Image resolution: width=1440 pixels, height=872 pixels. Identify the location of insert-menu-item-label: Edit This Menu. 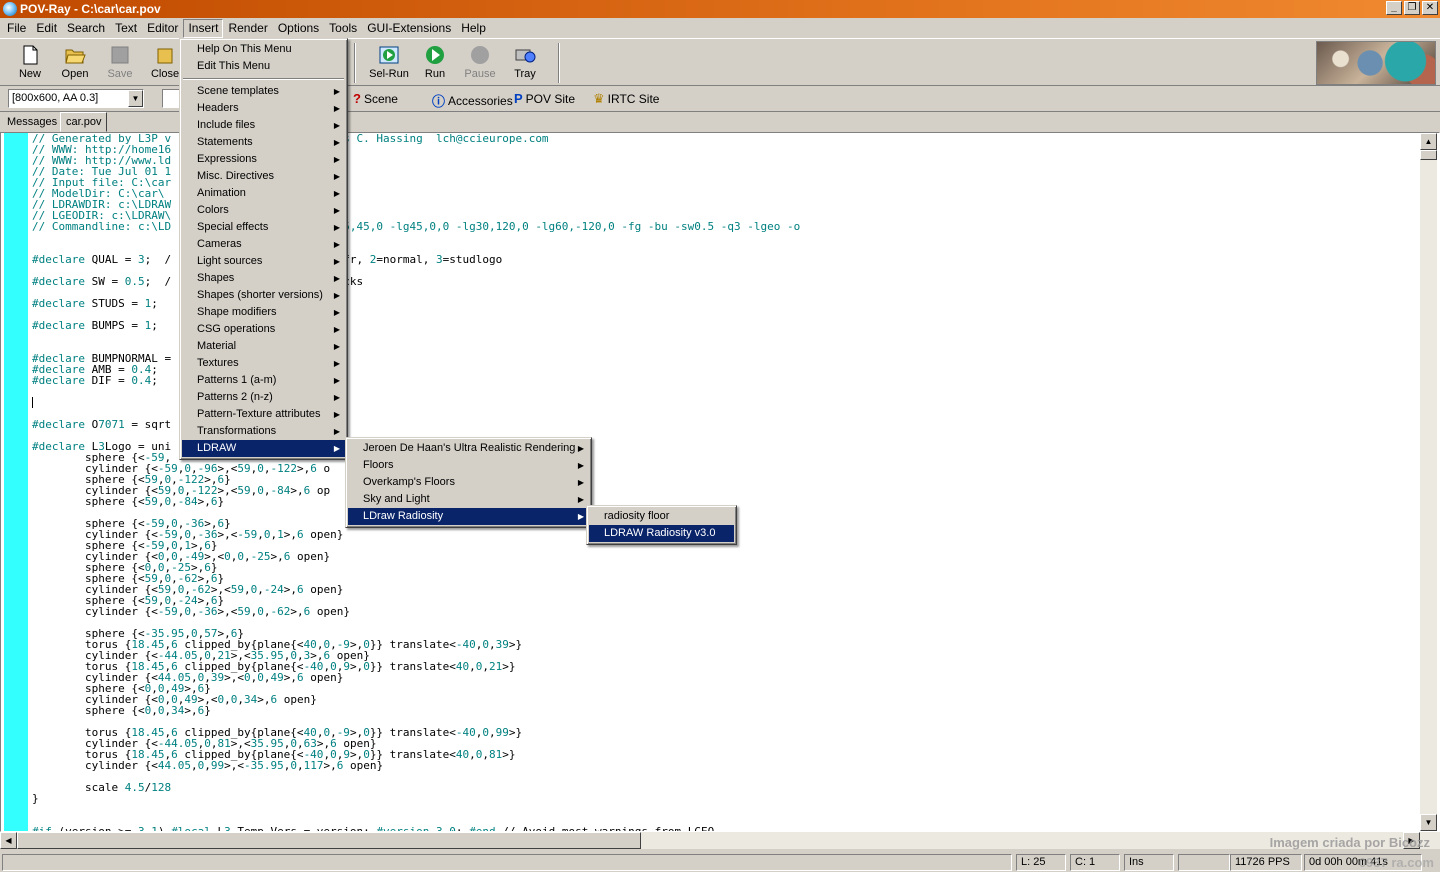
(234, 66).